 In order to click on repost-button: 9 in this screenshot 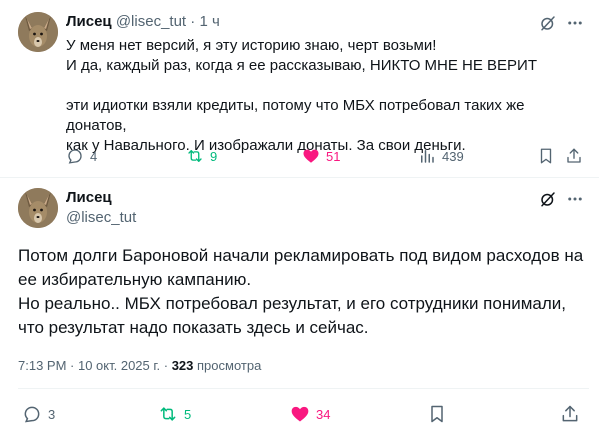, I will do `click(201, 156)`.